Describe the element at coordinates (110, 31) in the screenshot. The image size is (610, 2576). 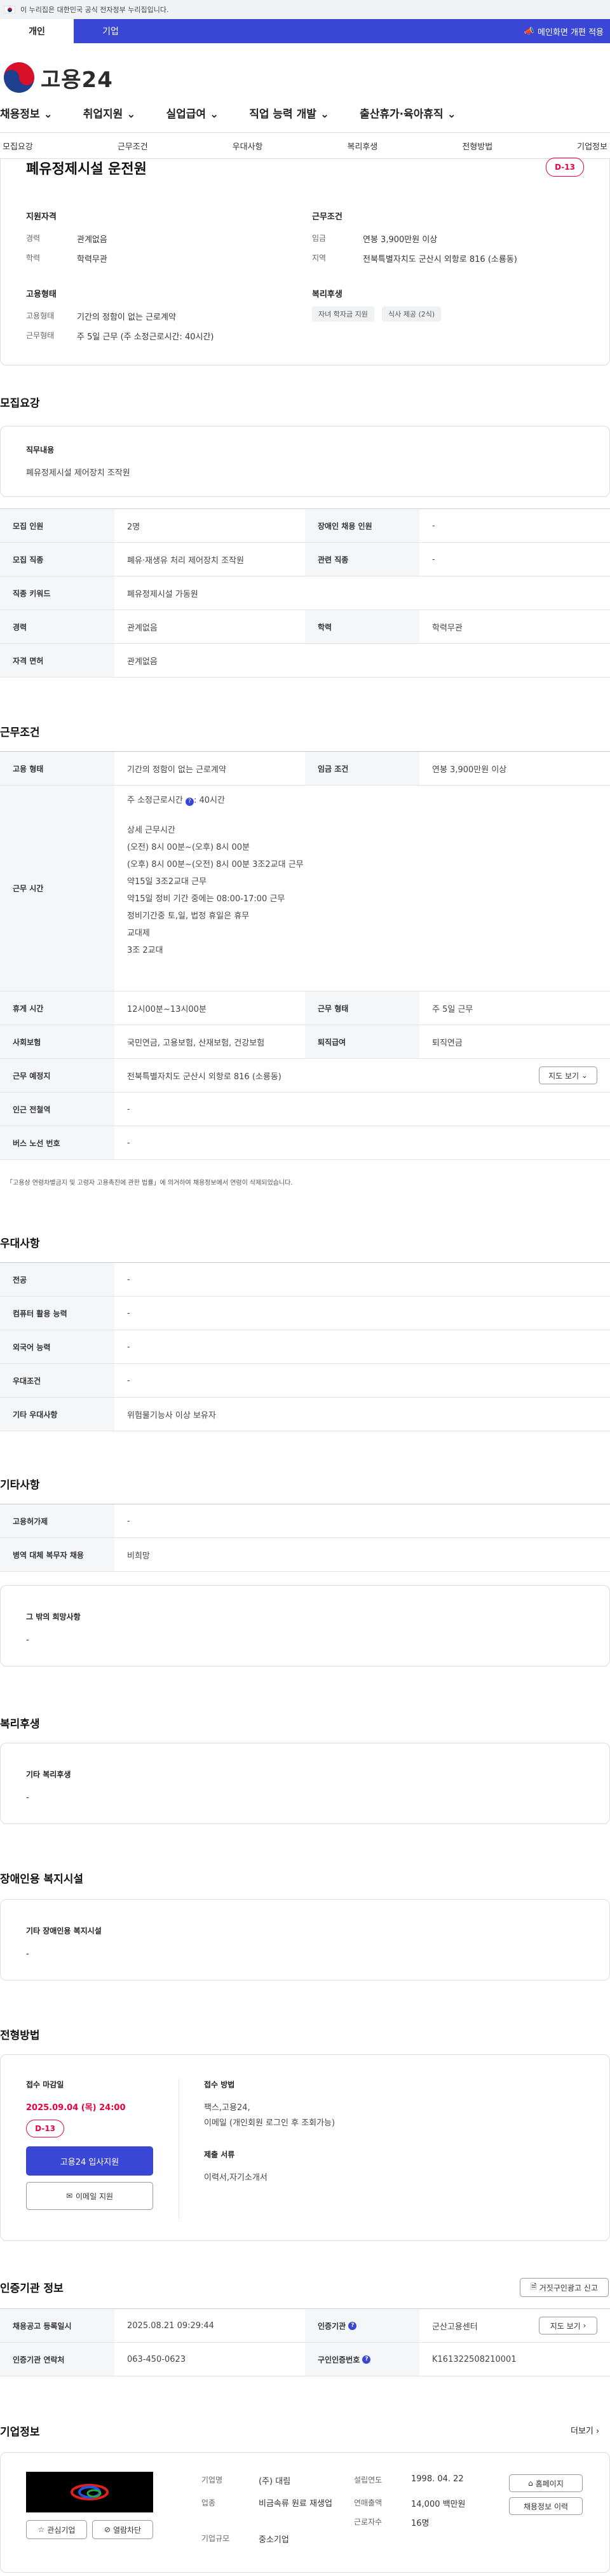
I see `tab-company: 기업` at that location.